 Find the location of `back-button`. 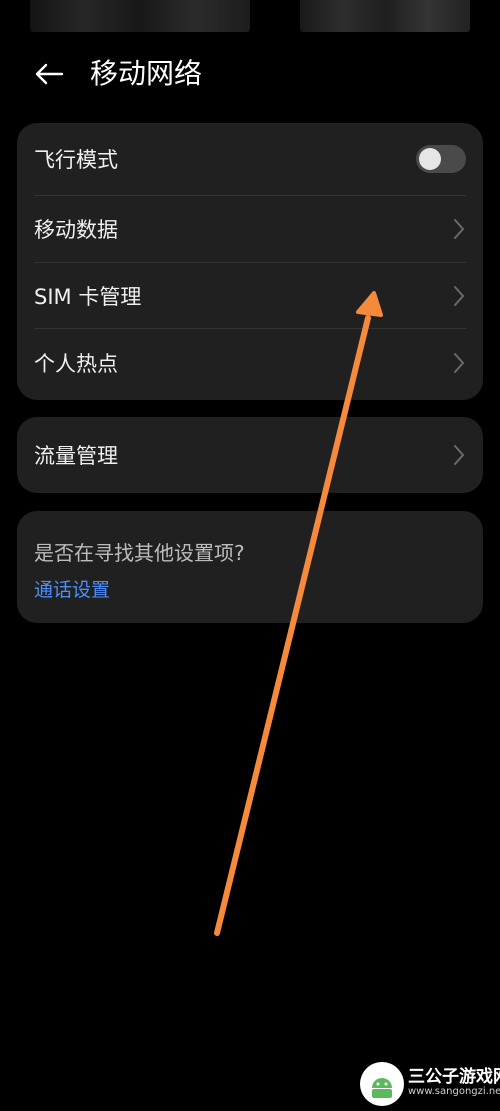

back-button is located at coordinates (49, 74).